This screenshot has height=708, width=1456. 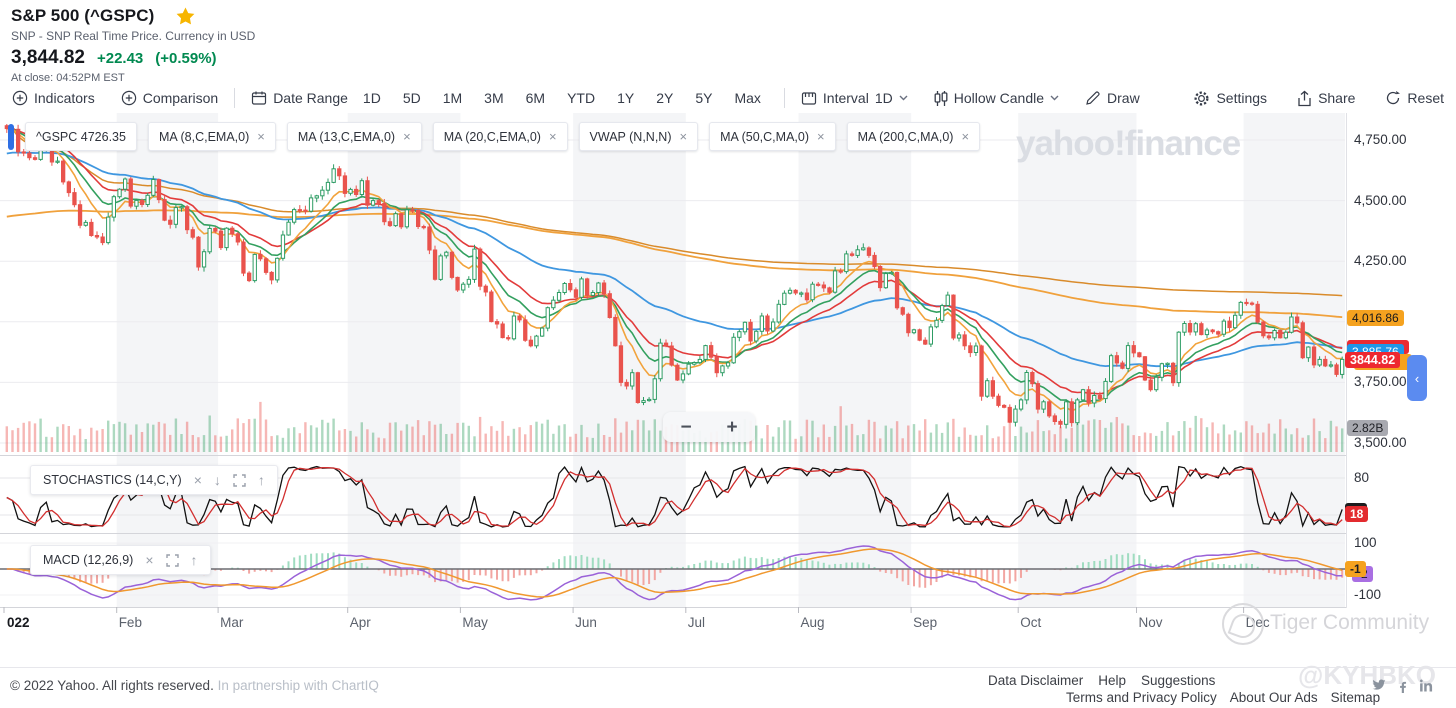 I want to click on favorite-star-icon, so click(x=185, y=16).